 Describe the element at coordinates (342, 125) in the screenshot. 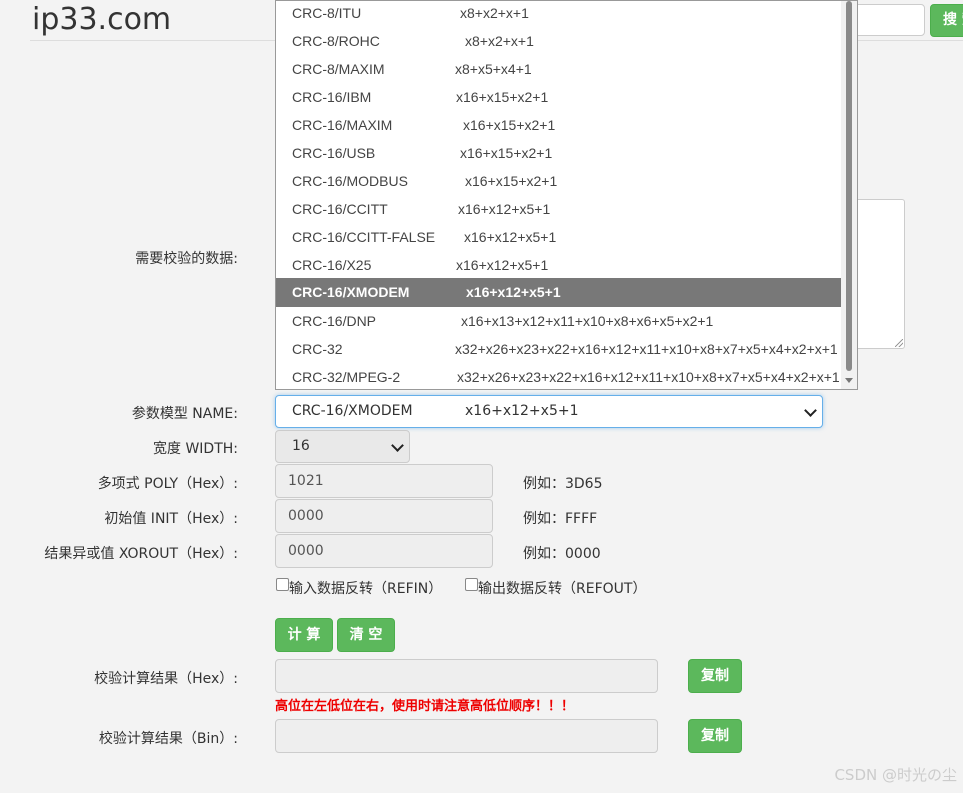

I see `option-name: CRC-16/MAXIM` at that location.